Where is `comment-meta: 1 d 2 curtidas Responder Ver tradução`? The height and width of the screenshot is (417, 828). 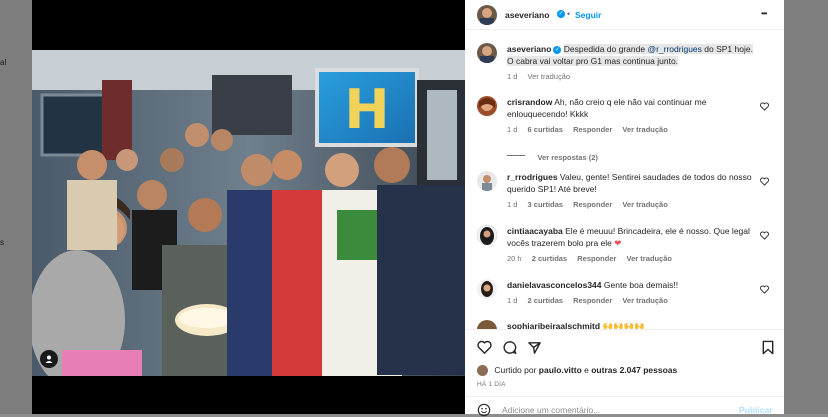 comment-meta: 1 d 2 curtidas Responder Ver tradução is located at coordinates (632, 300).